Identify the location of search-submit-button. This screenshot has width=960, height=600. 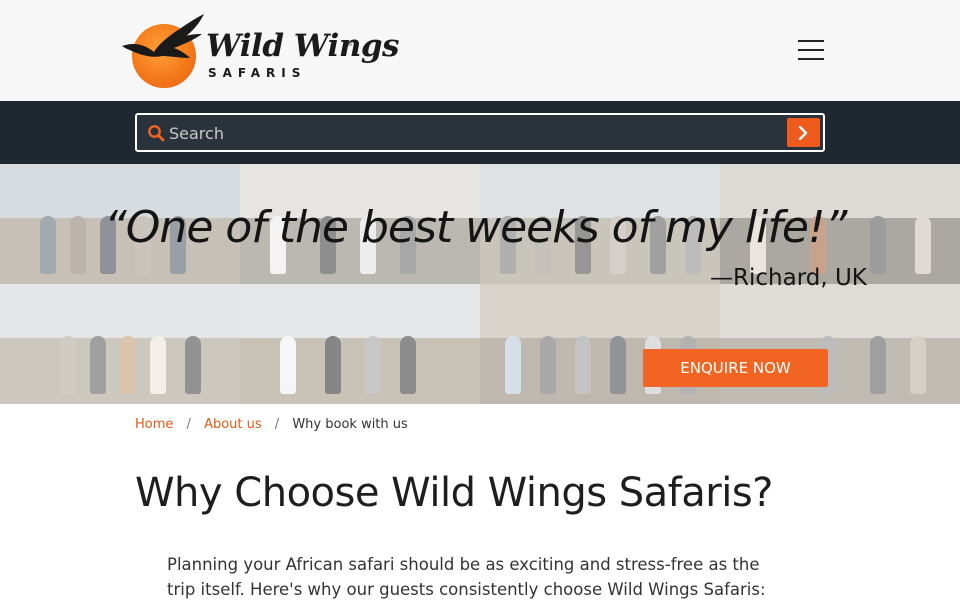
(803, 132).